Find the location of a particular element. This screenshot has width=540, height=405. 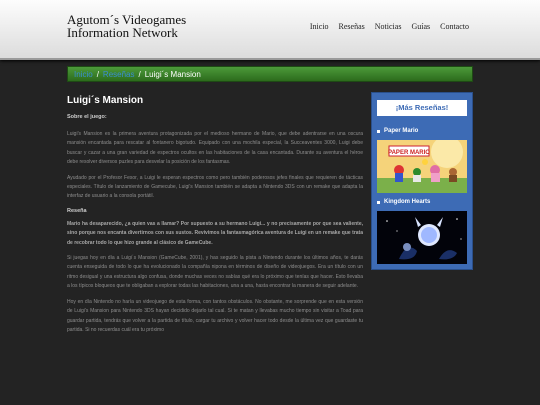

breadcrumb-current: Luigi´s Mansion is located at coordinates (172, 74).